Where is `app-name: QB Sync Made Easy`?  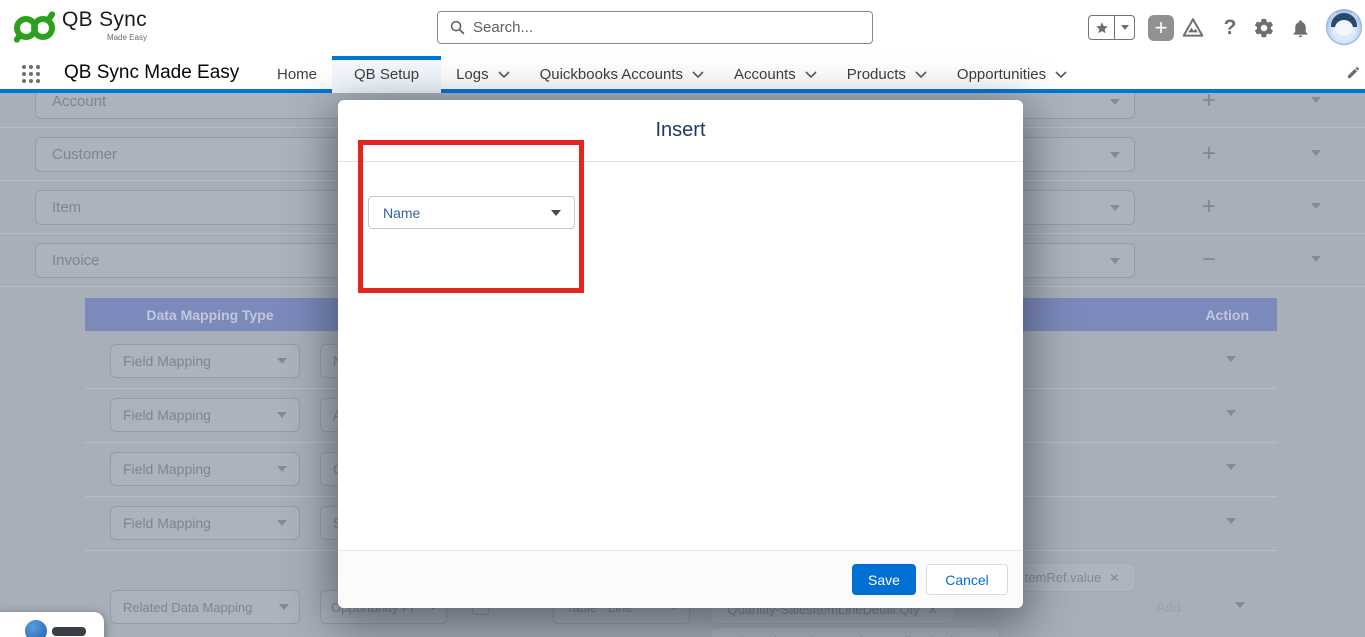
app-name: QB Sync Made Easy is located at coordinates (152, 72).